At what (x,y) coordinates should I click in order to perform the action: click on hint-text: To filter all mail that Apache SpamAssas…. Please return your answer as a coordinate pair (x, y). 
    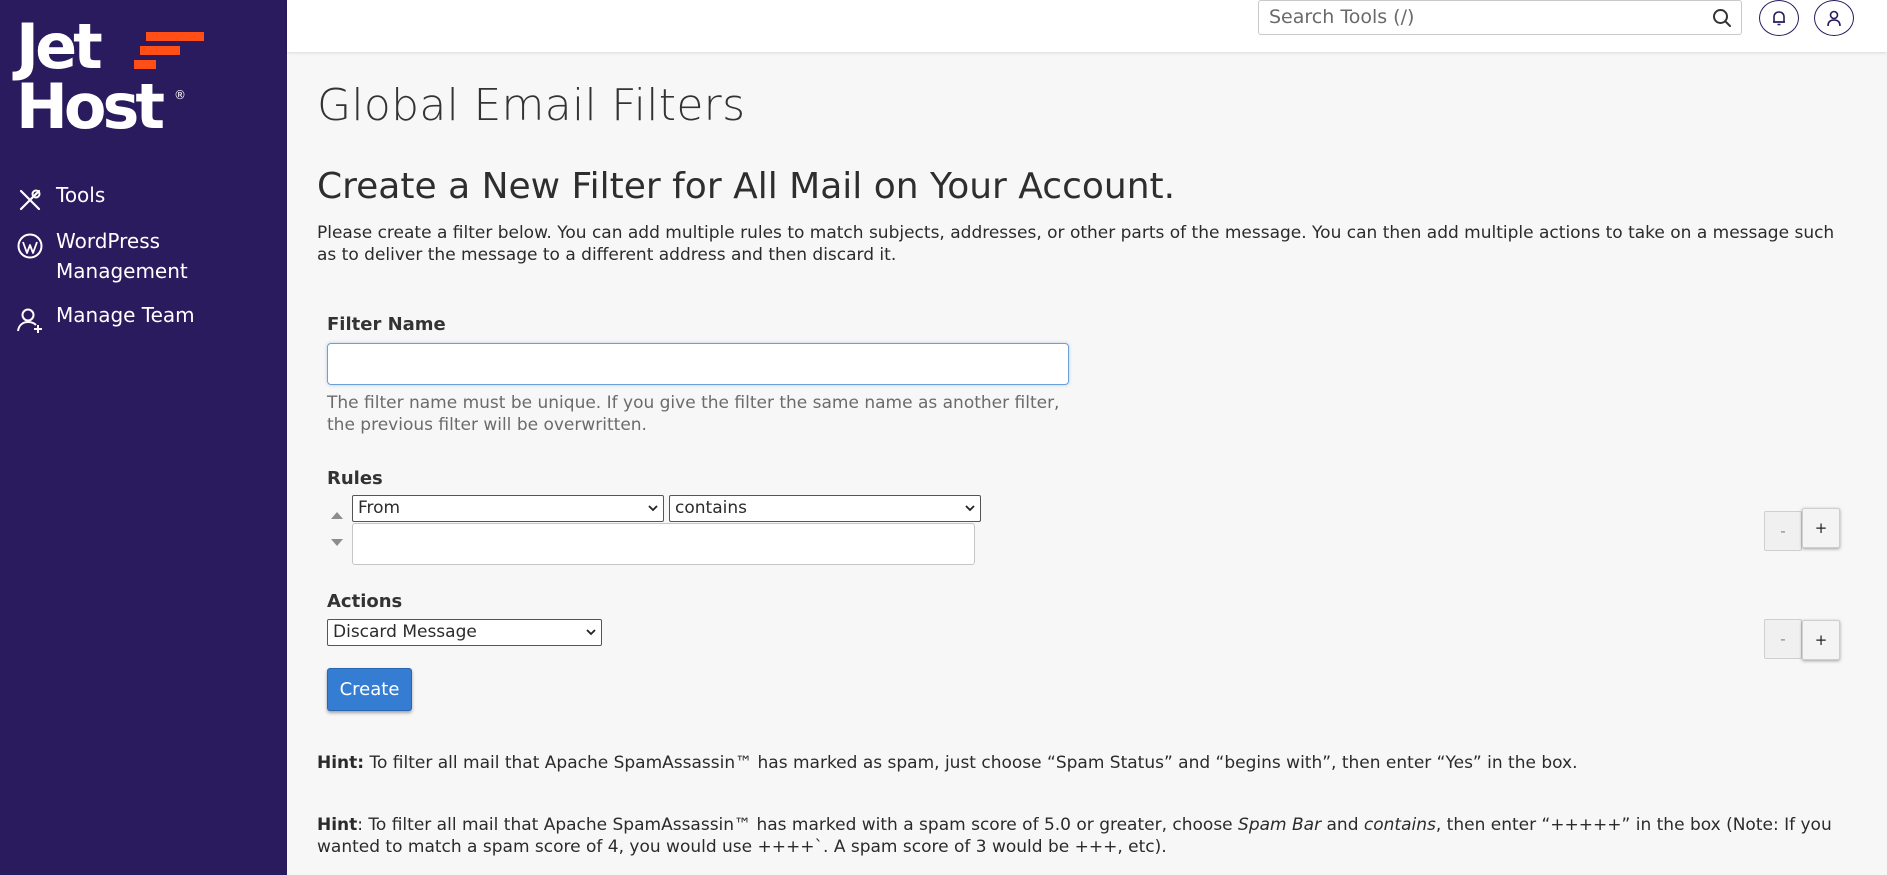
    Looking at the image, I should click on (971, 763).